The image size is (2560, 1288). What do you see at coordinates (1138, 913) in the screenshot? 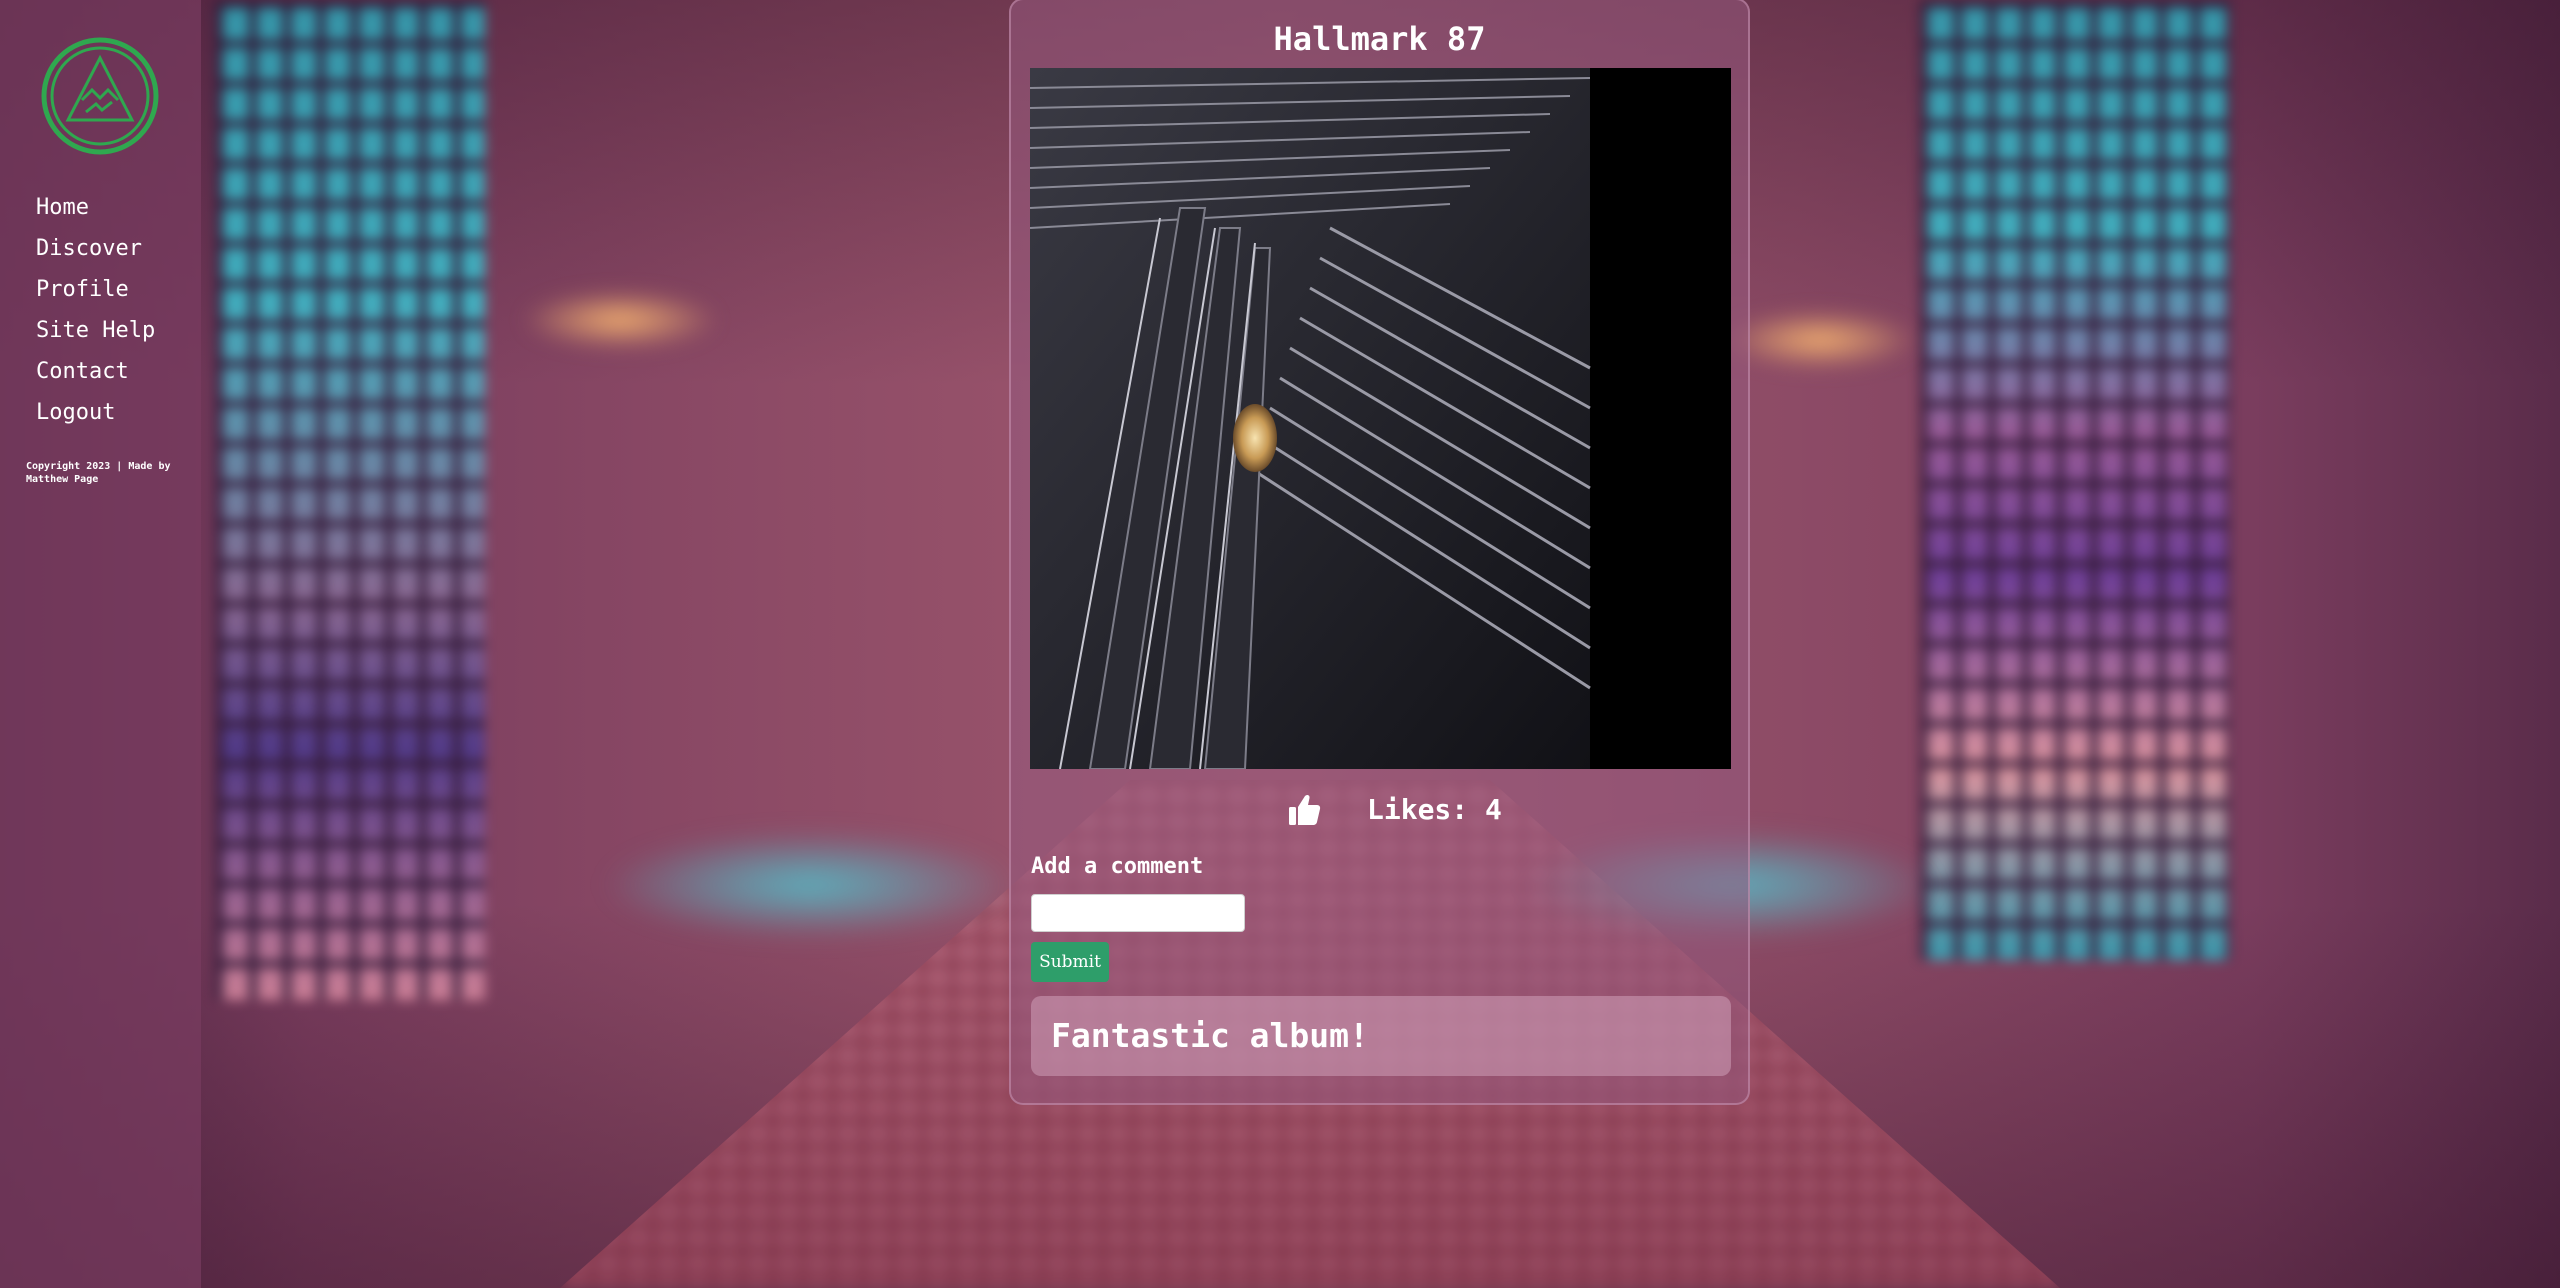
I see `comment-input` at bounding box center [1138, 913].